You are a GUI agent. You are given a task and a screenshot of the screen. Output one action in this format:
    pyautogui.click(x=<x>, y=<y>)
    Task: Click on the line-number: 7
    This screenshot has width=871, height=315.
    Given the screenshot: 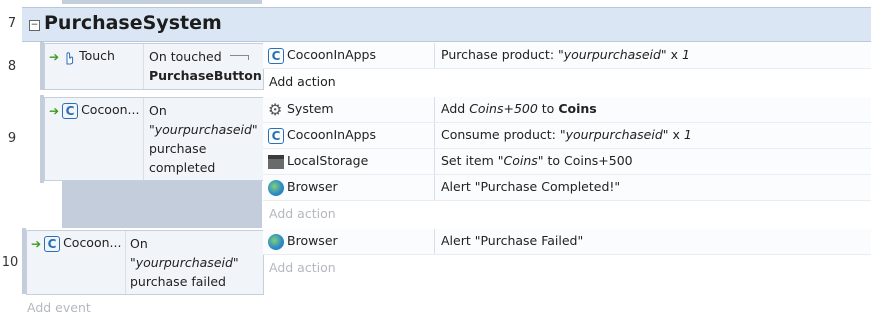 What is the action you would take?
    pyautogui.click(x=12, y=23)
    